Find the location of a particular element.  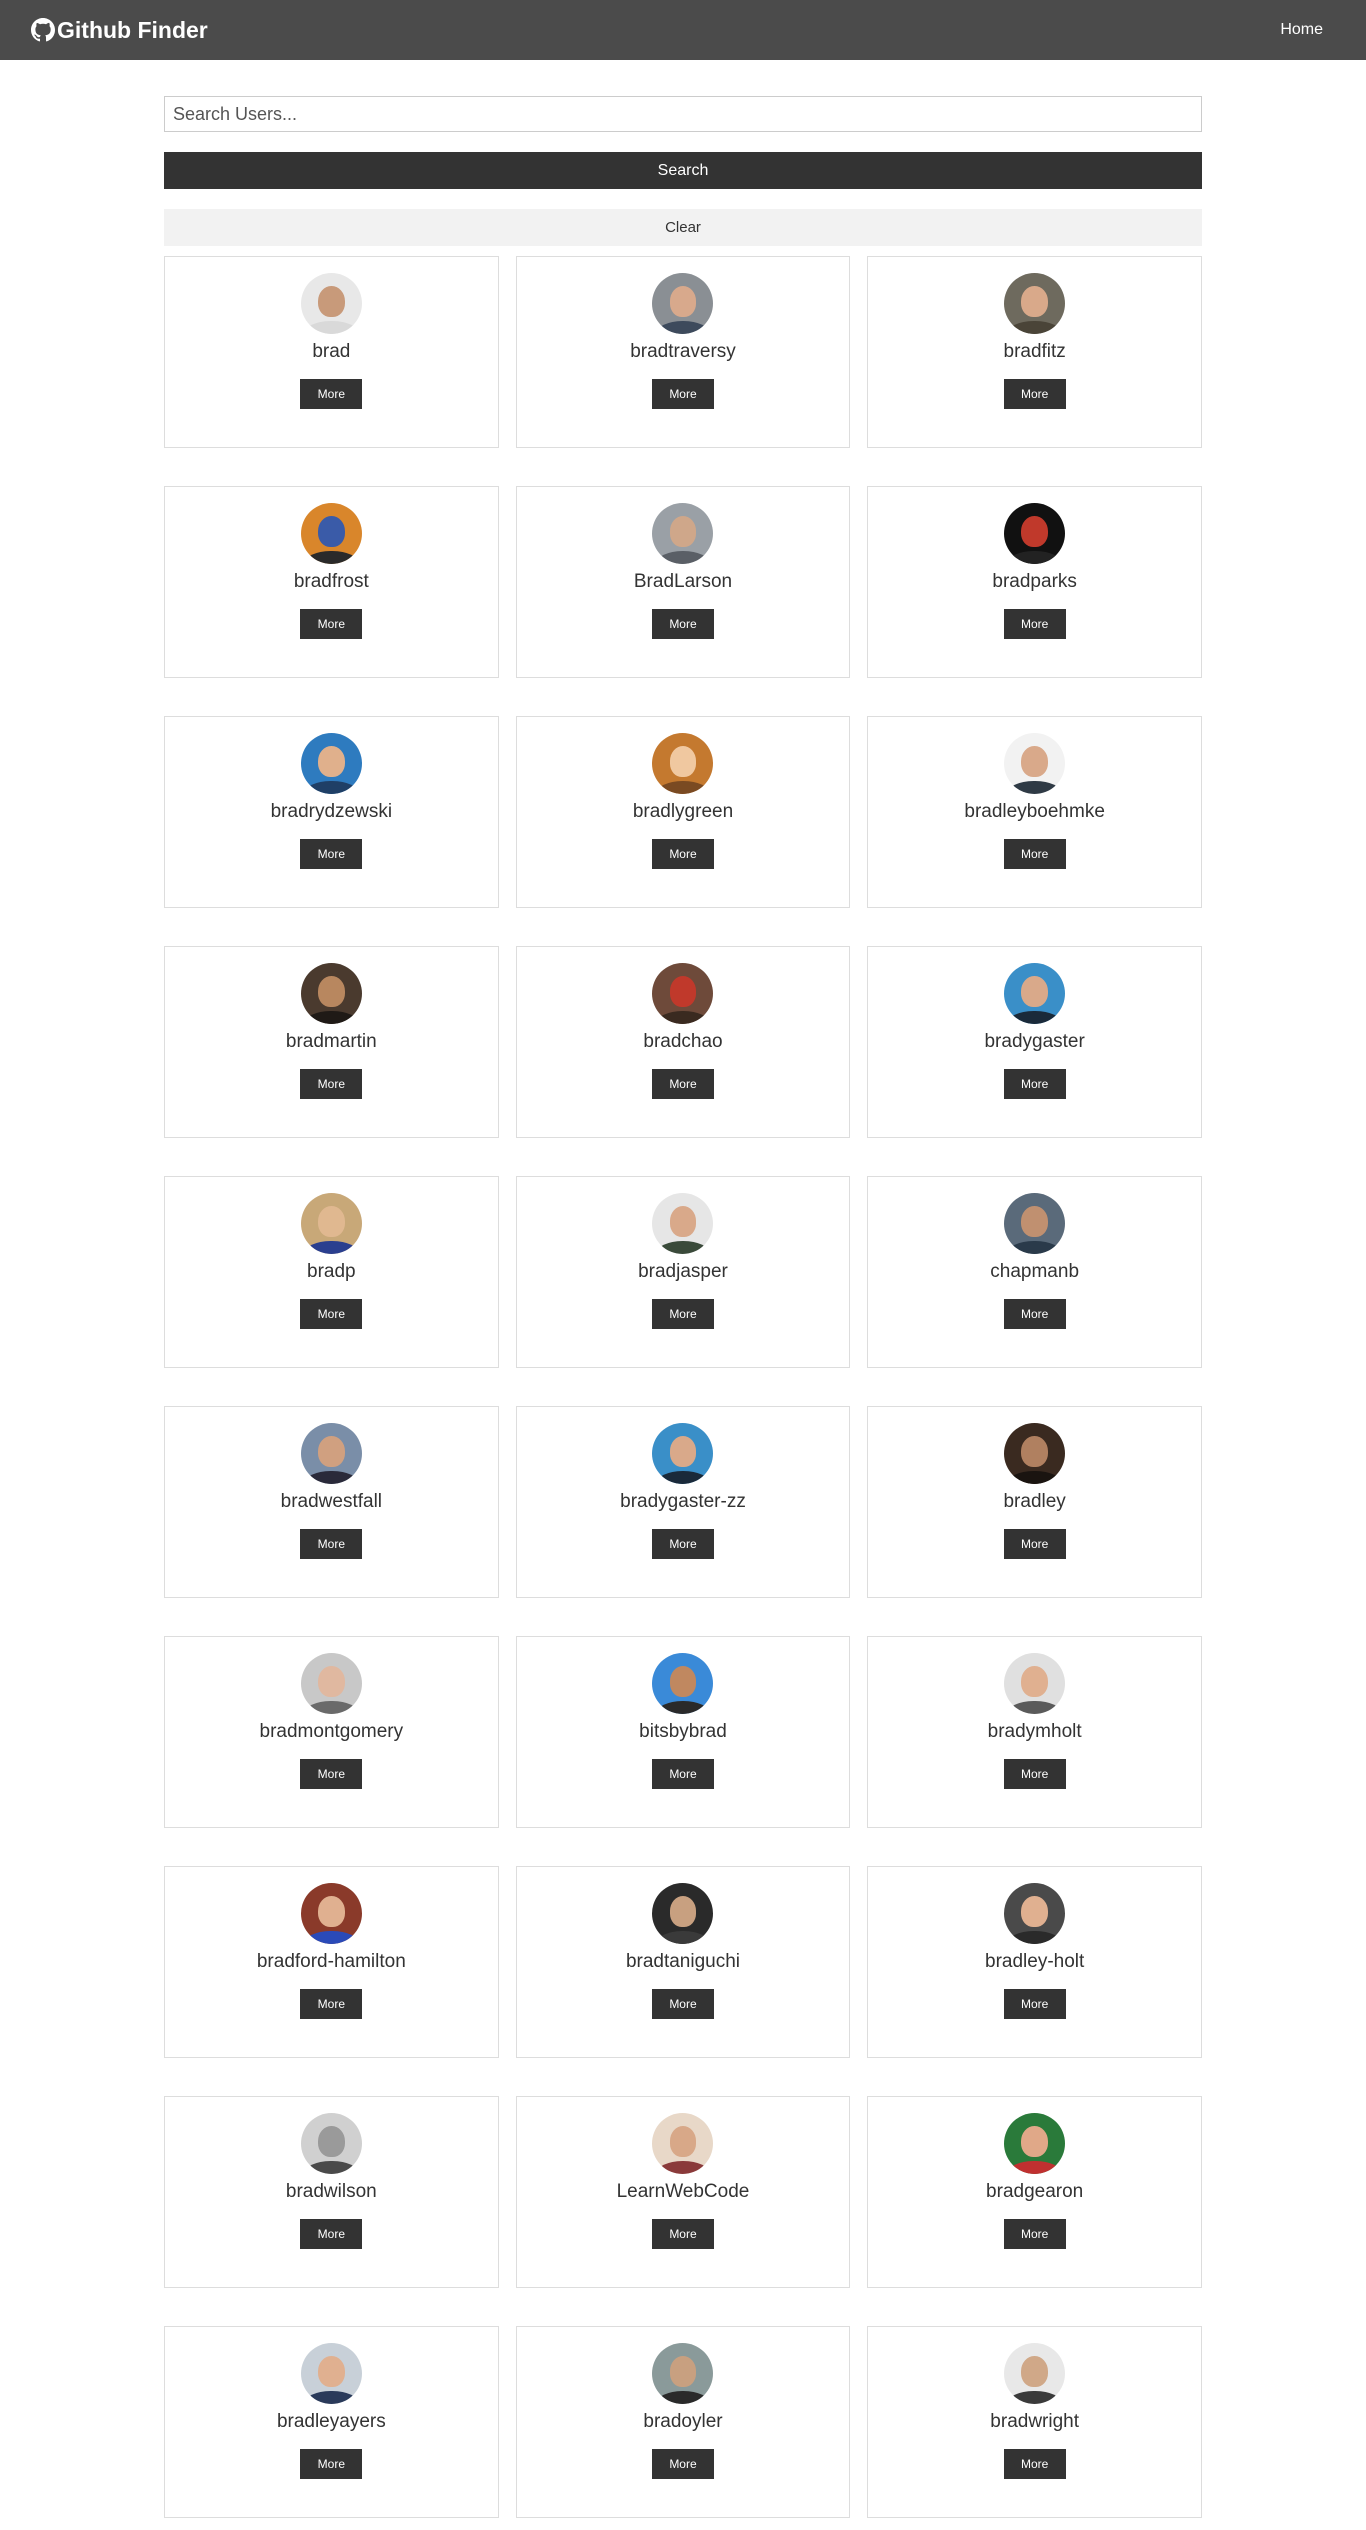

navbar: Github Finder Home is located at coordinates (683, 30).